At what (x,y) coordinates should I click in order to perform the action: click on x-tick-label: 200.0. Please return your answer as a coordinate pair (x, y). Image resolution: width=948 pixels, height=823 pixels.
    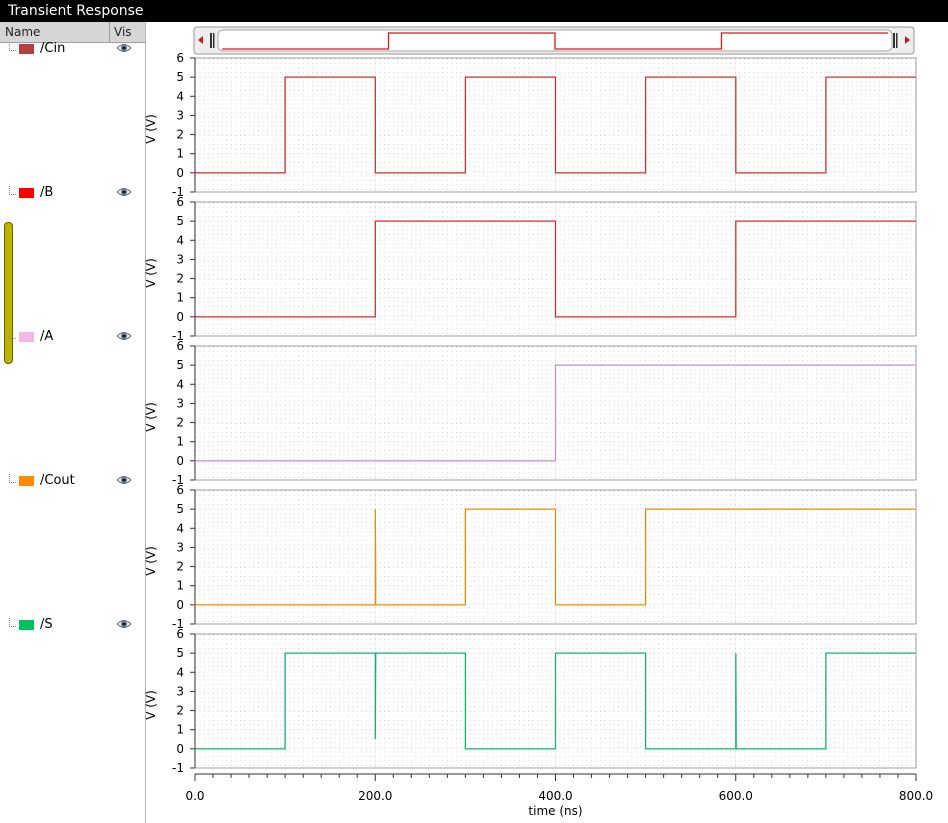
    Looking at the image, I should click on (375, 796).